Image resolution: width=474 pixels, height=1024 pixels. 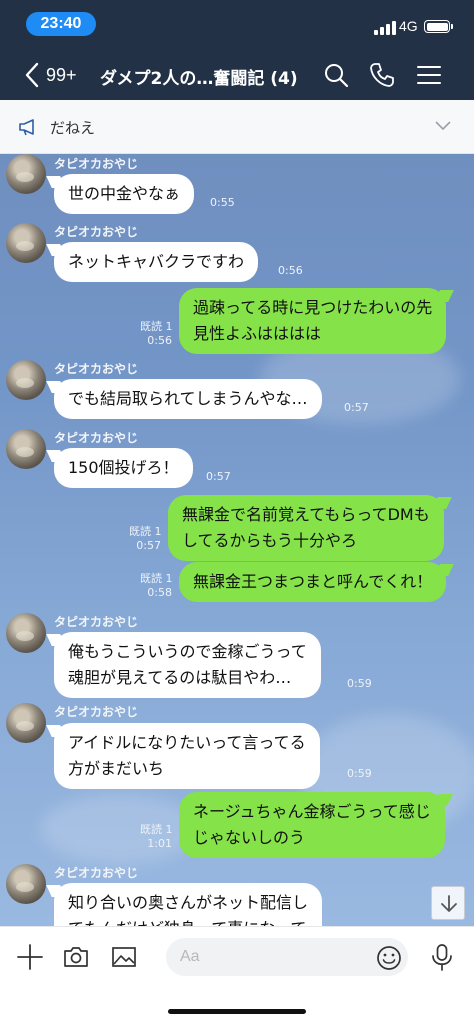 What do you see at coordinates (199, 76) in the screenshot?
I see `chat-title: ダメプ2人の…奮闘記 (4)` at bounding box center [199, 76].